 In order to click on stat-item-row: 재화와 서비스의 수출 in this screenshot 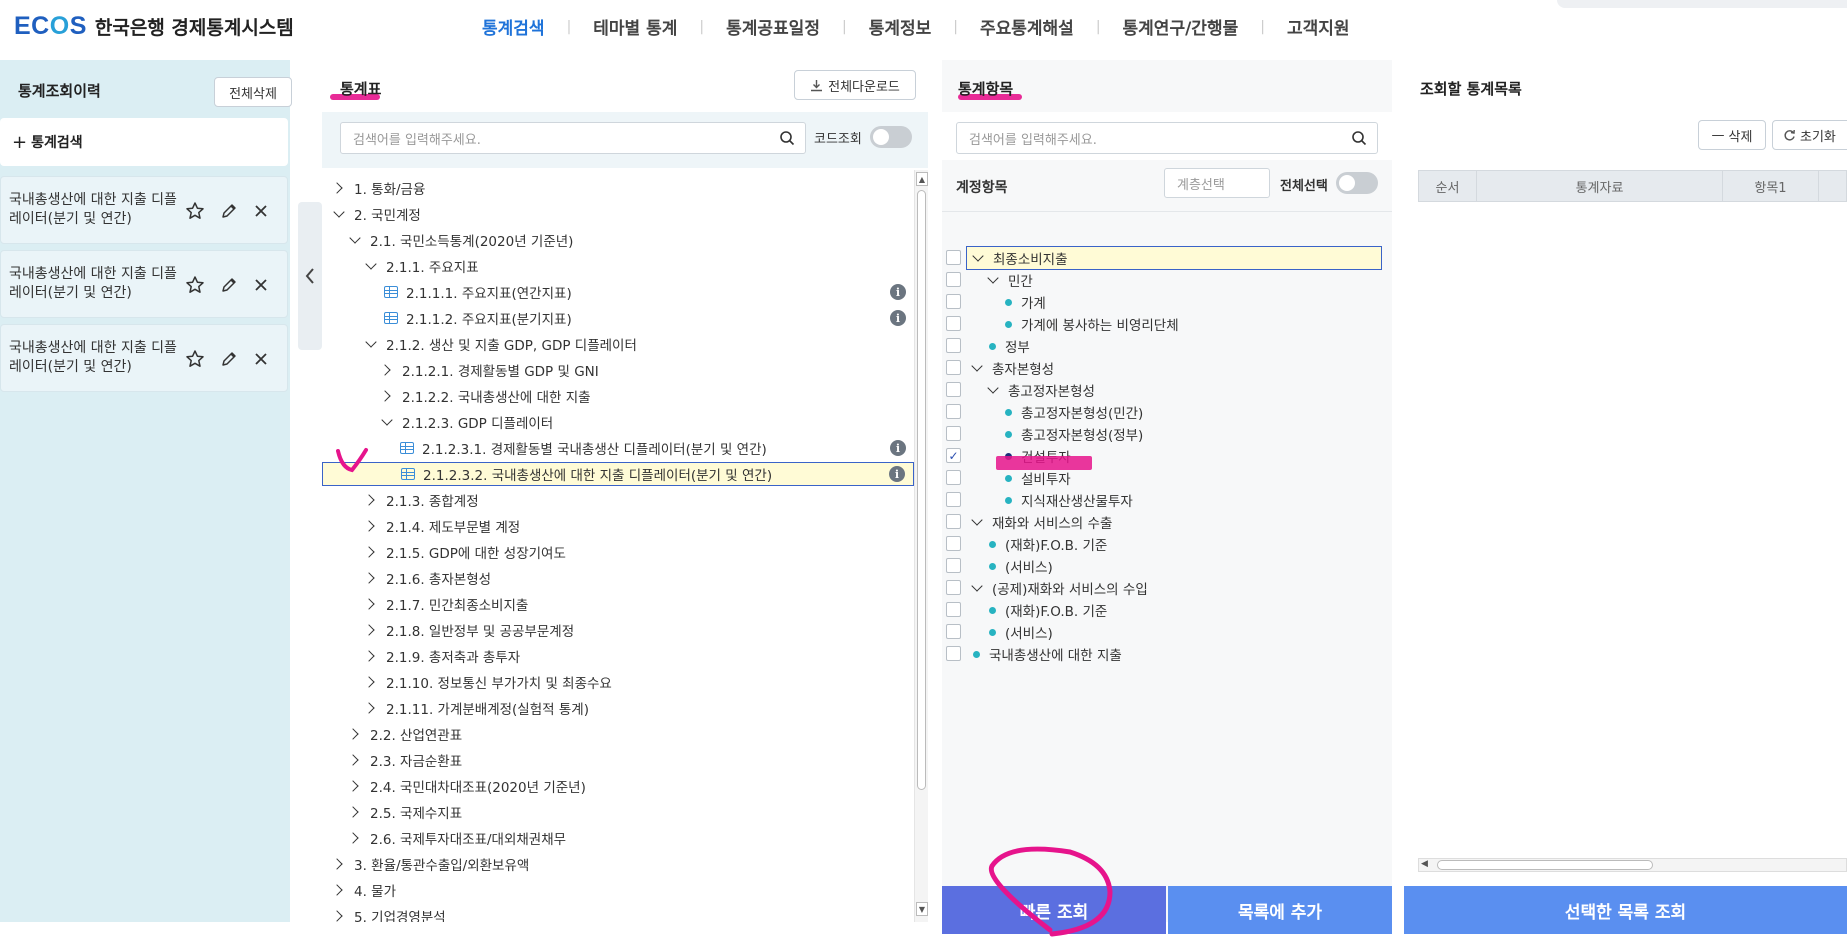, I will do `click(1166, 522)`.